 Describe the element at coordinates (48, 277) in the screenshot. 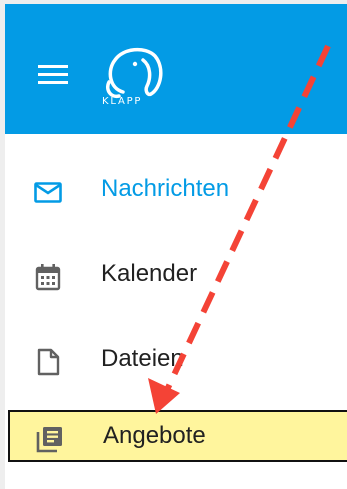

I see `calendar-icon` at that location.